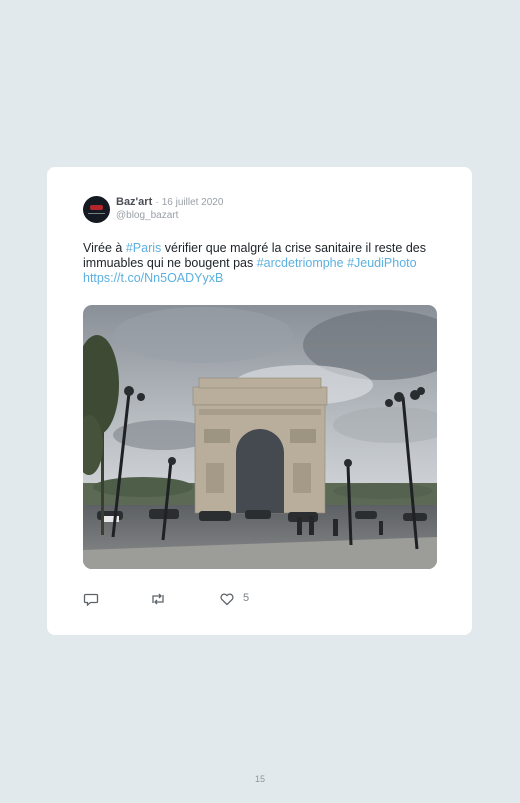  I want to click on heart-icon, so click(227, 599).